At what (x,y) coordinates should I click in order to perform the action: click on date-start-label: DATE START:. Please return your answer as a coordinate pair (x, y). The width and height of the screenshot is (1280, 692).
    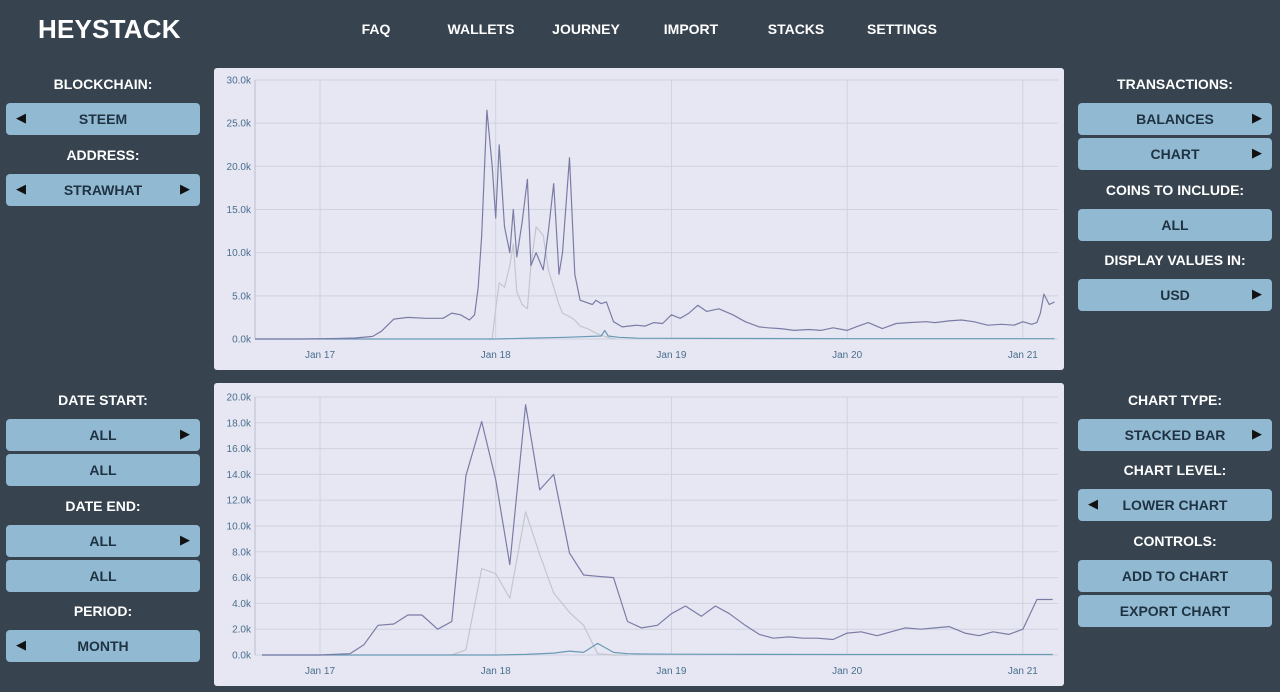
    Looking at the image, I should click on (103, 400).